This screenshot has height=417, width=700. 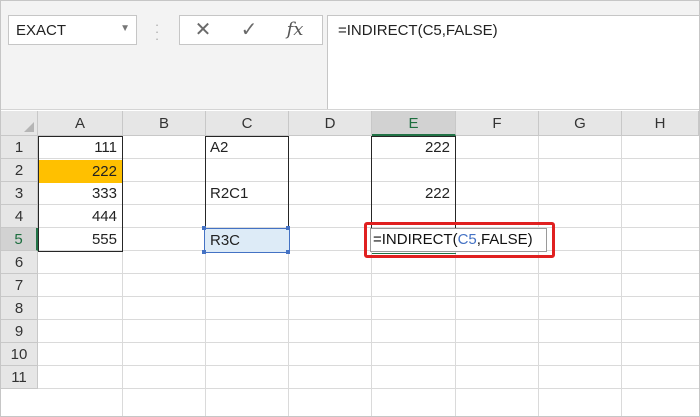 I want to click on formula-text: =INDIRECT(C5,FALSE), so click(x=418, y=30).